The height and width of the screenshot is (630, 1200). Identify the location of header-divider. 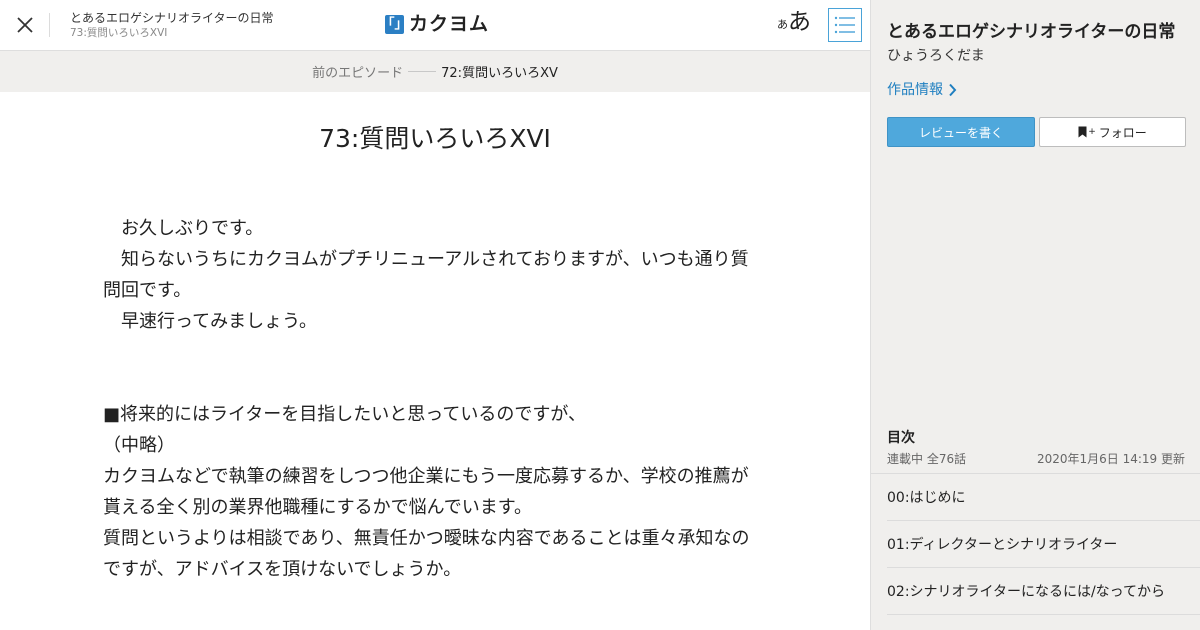
(49, 25).